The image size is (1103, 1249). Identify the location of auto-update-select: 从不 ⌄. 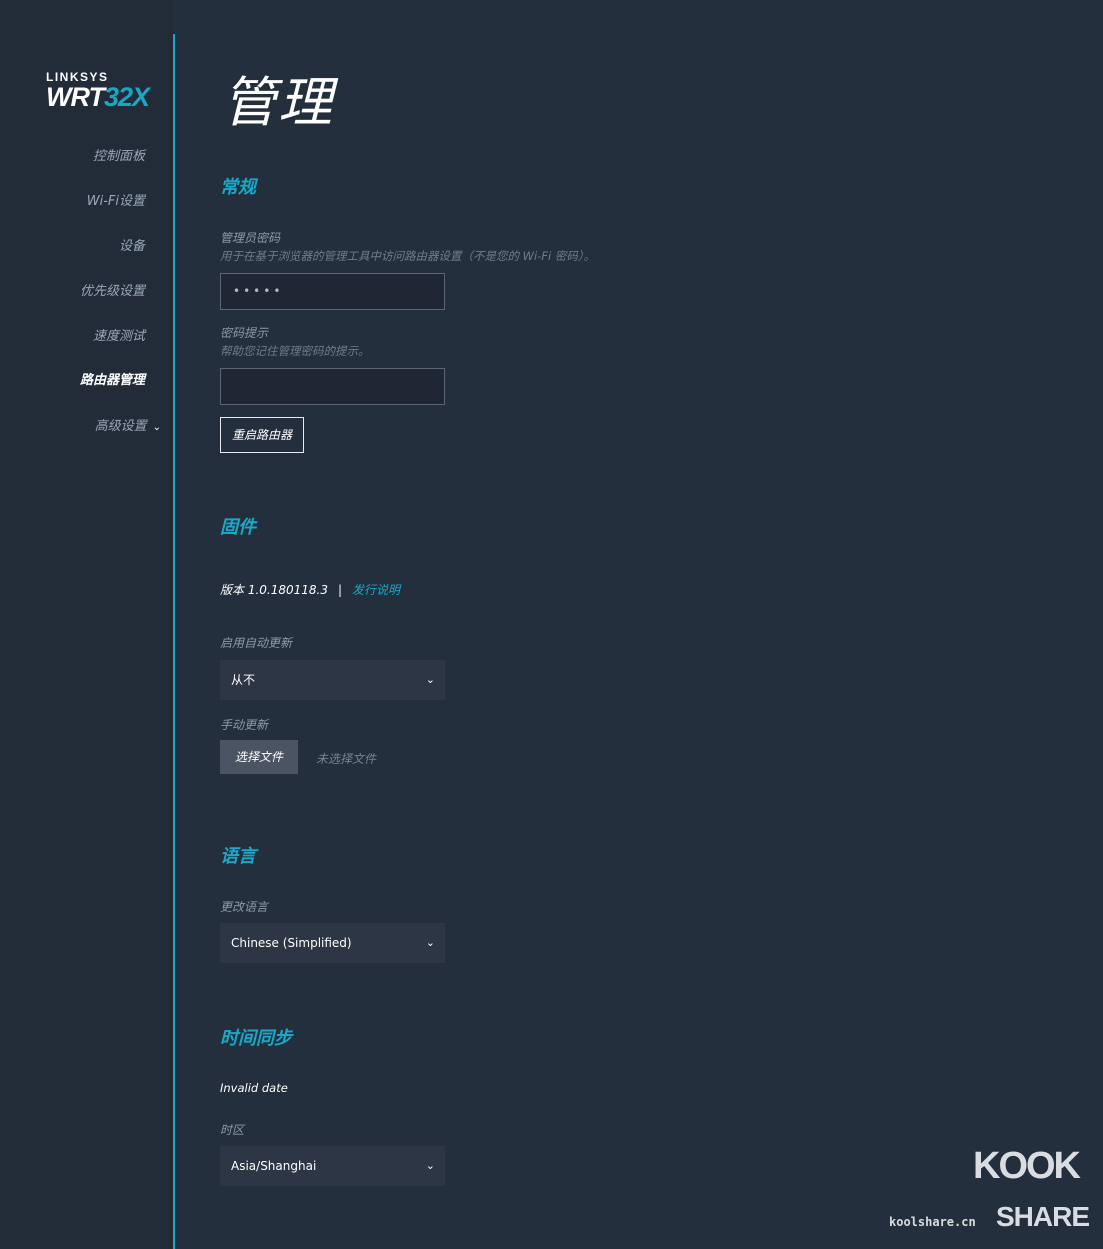
(332, 680).